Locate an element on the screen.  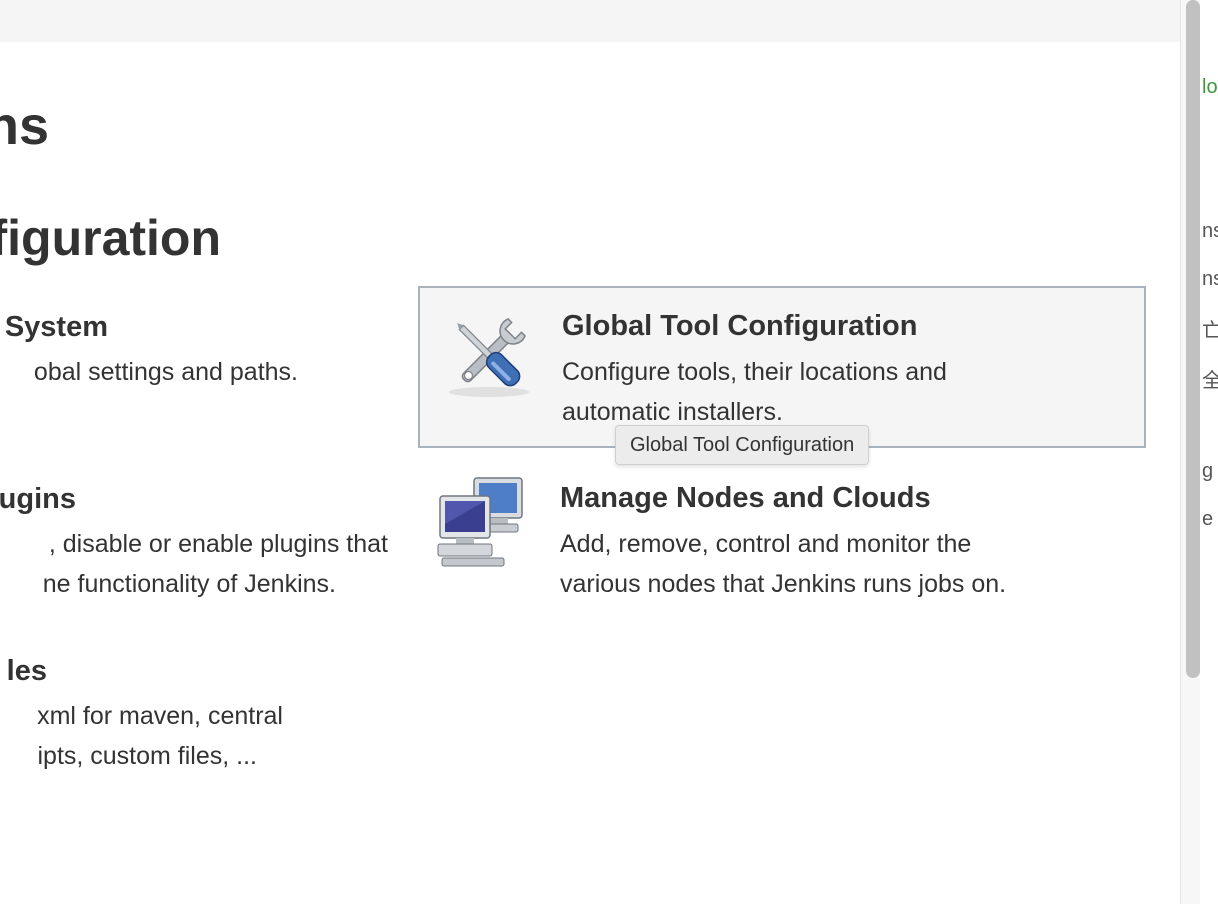
tile-desc-line: Add, remove, control and monitor the is located at coordinates (766, 544).